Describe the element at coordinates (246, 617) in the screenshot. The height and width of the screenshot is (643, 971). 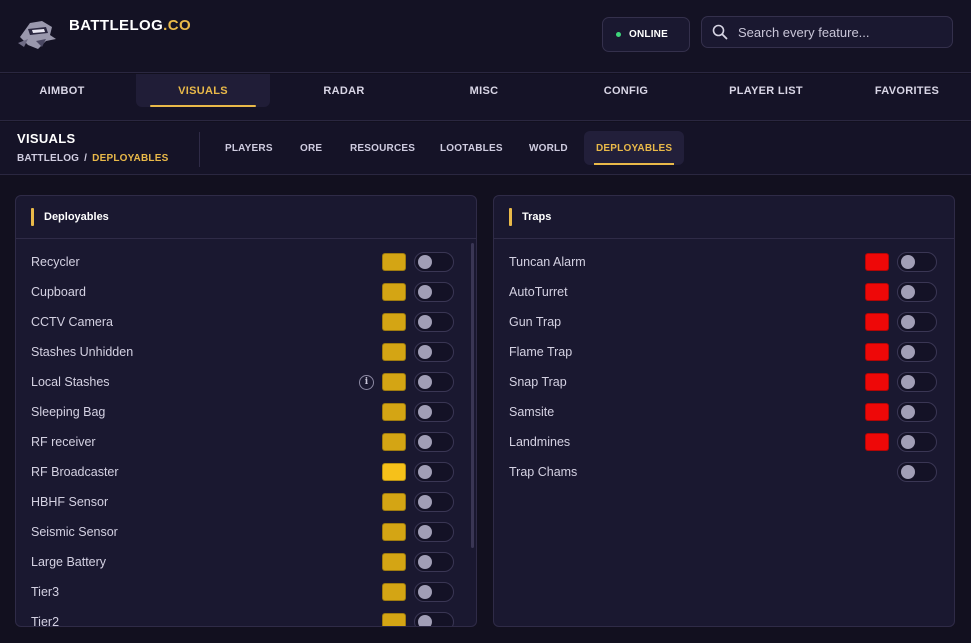
I see `list-item: Tier2` at that location.